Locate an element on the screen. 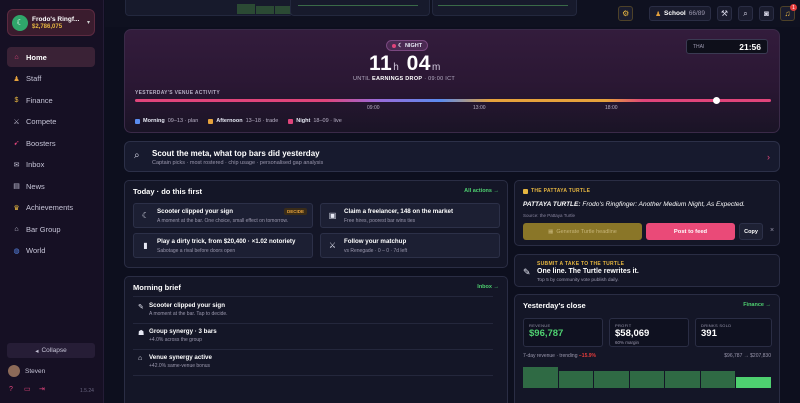 The height and width of the screenshot is (403, 800). chat-icon: ▭ is located at coordinates (28, 390).